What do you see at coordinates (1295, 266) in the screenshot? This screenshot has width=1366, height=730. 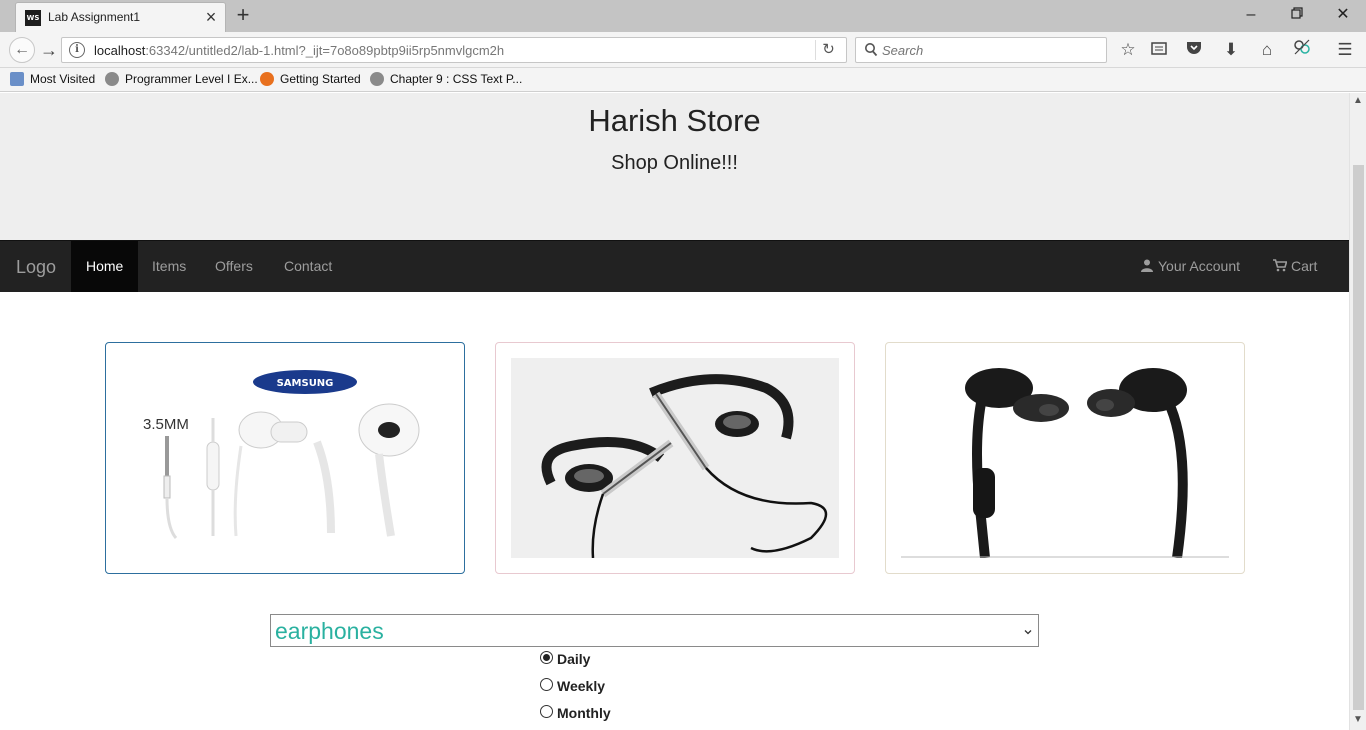 I see `nav-cart: Cart` at bounding box center [1295, 266].